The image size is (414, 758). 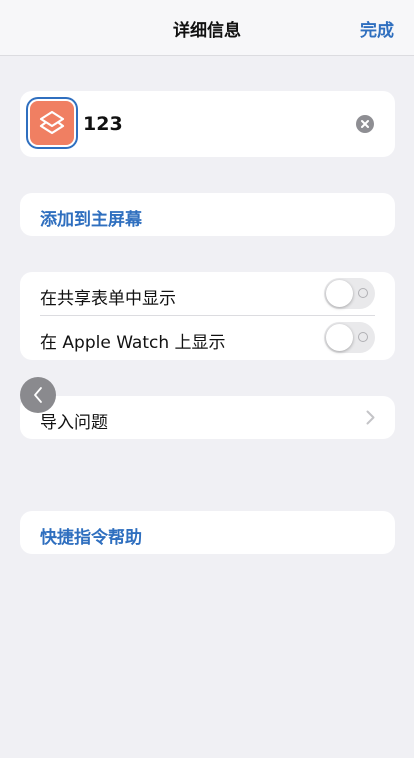 What do you see at coordinates (207, 31) in the screenshot?
I see `page-title: 详细信息` at bounding box center [207, 31].